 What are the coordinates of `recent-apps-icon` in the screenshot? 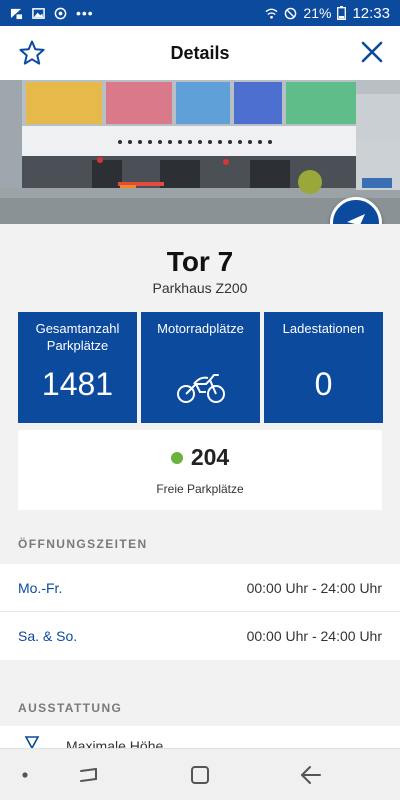 It's located at (89, 775).